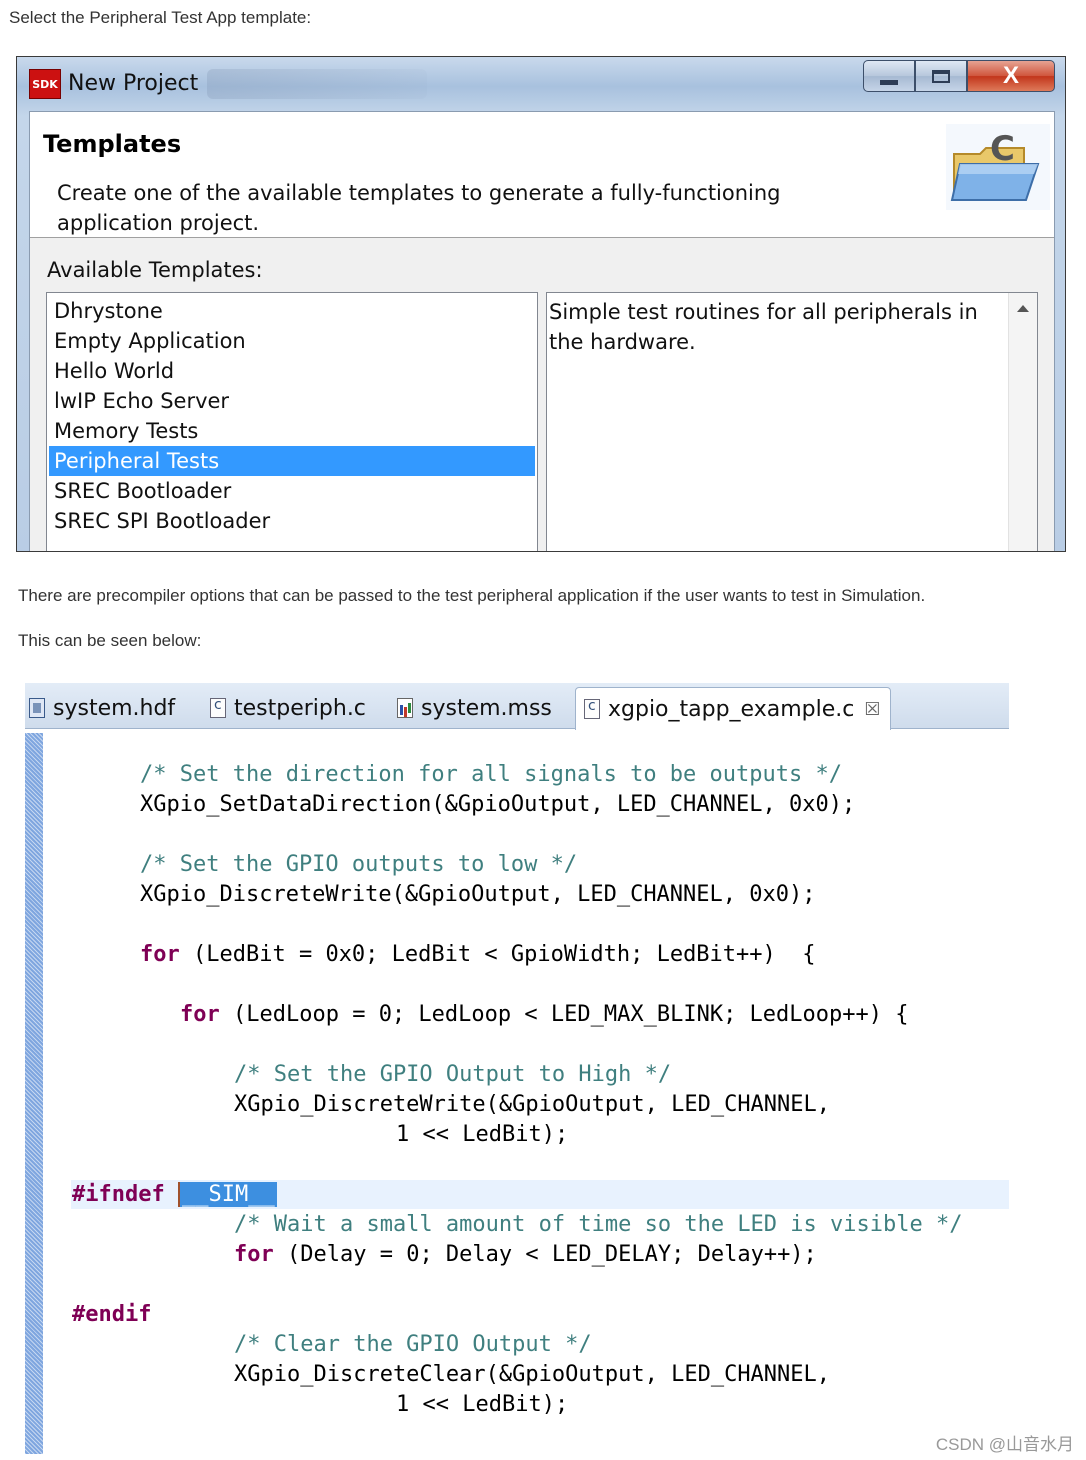 The image size is (1086, 1460). I want to click on editor-gutter, so click(34, 1093).